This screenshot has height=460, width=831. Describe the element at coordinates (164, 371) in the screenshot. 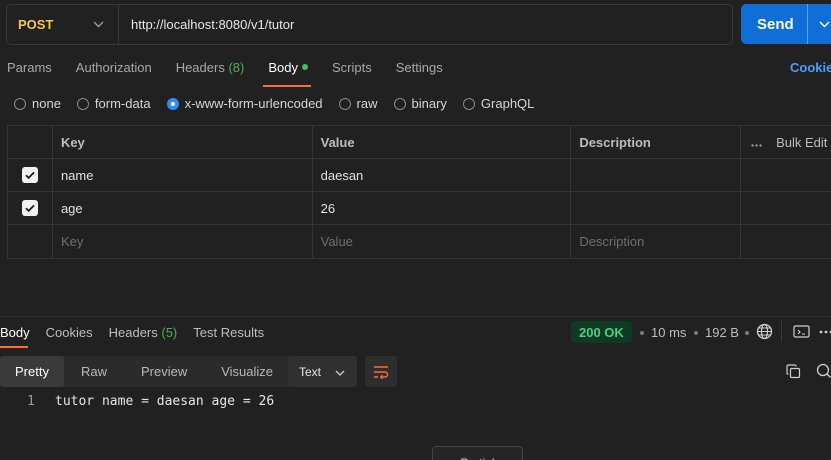

I see `view-tab-preview: Preview` at that location.